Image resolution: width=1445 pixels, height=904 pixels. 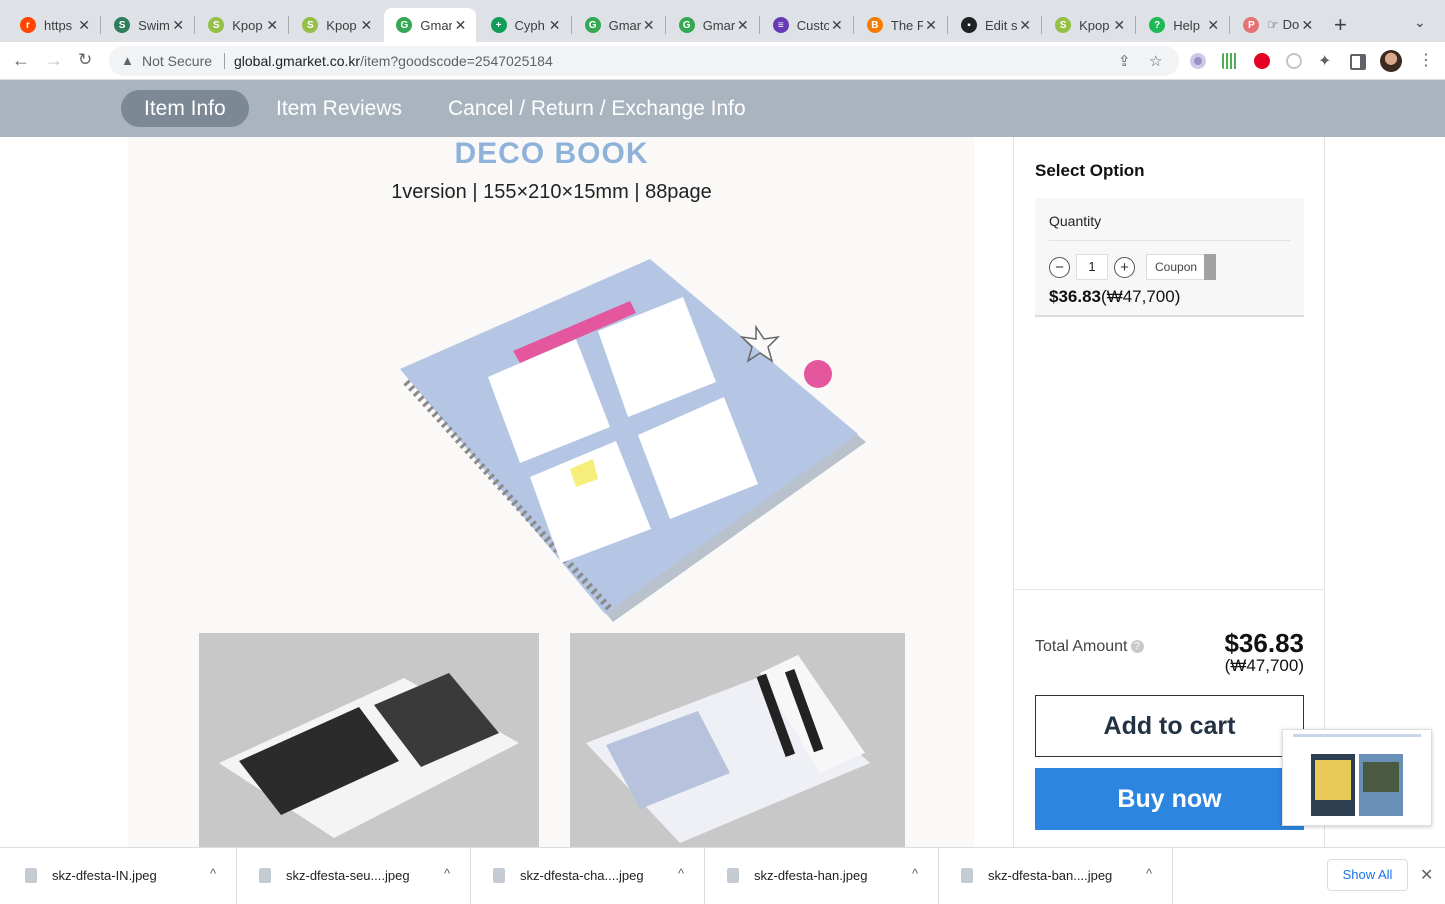 I want to click on help-question-icon: ?, so click(x=1137, y=647).